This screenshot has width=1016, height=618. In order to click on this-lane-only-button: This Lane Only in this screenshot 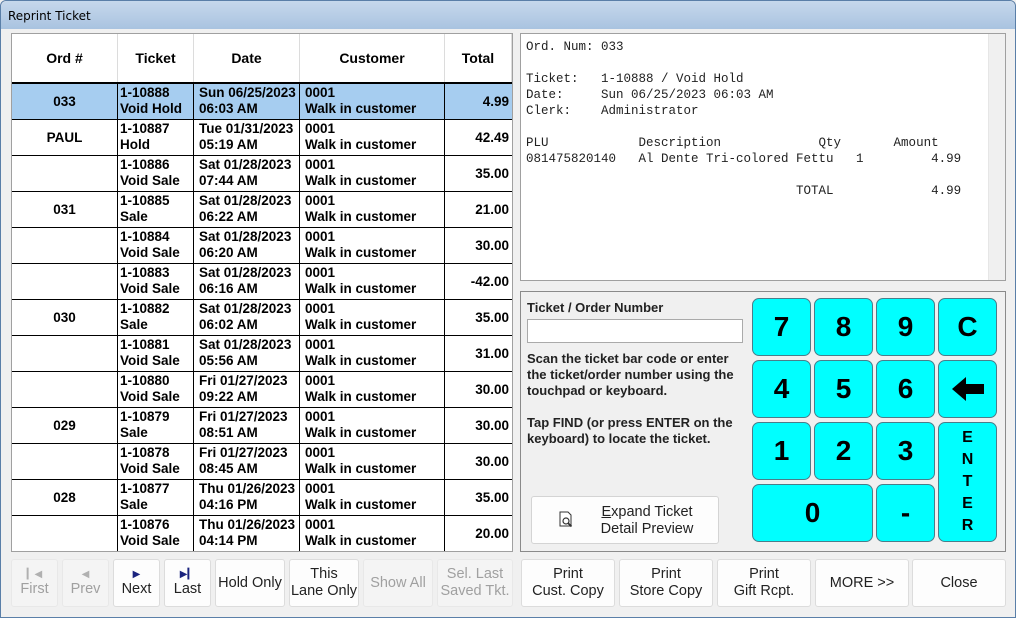, I will do `click(324, 583)`.